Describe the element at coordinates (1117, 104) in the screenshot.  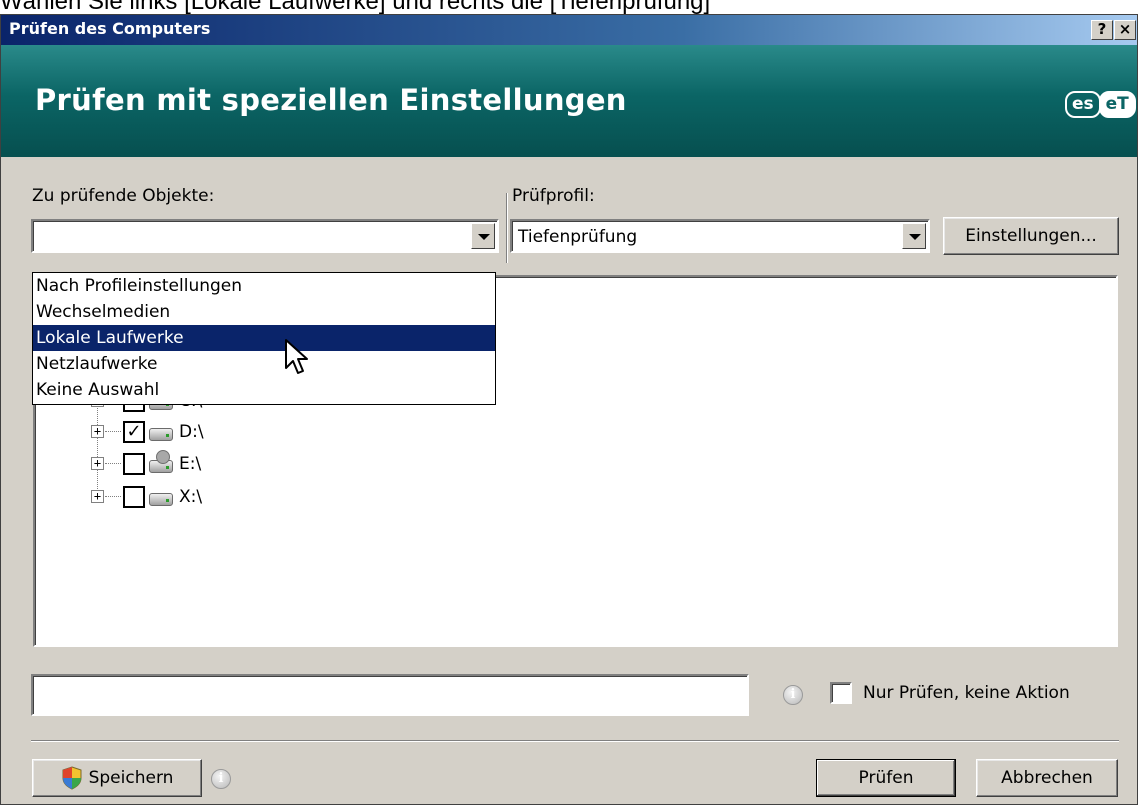
I see `logo-part-right: eT` at that location.